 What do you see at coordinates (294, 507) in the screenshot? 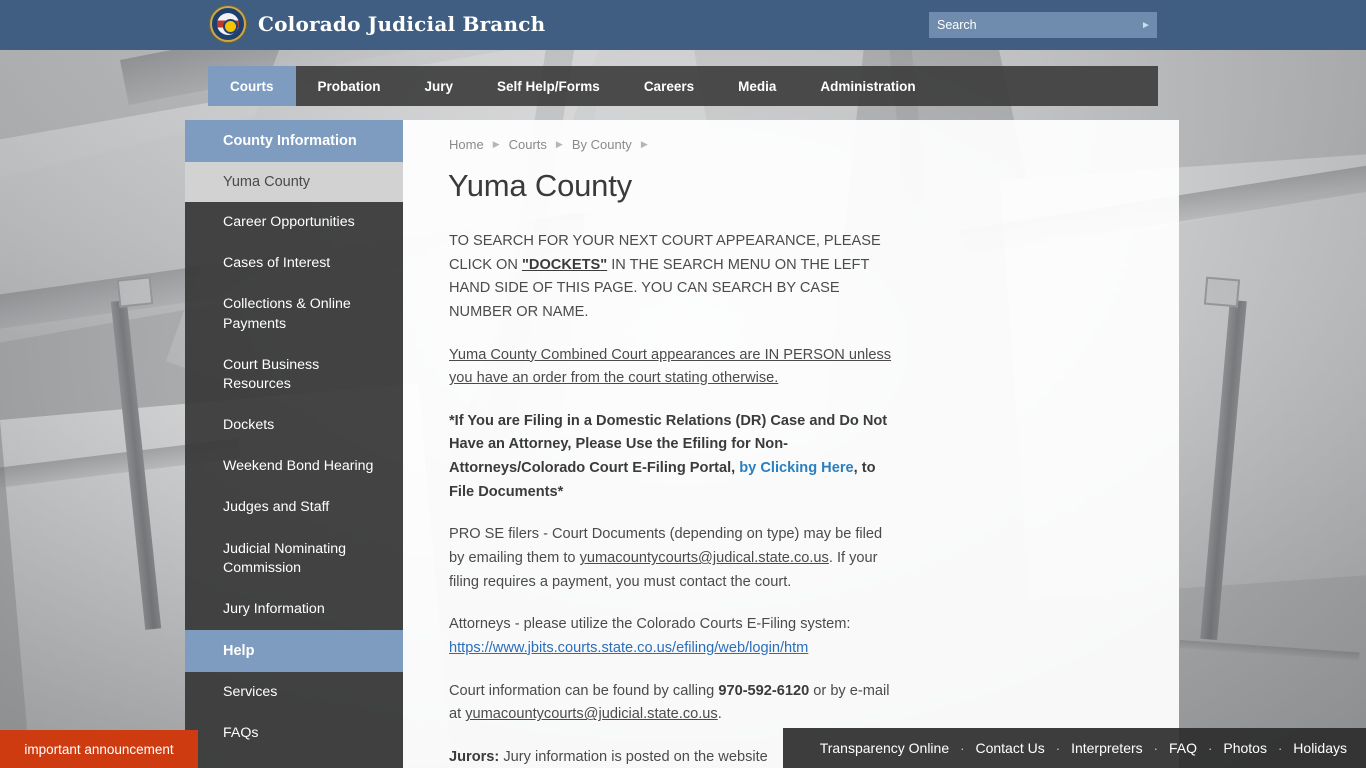
I see `sidebar-item-judges-and-staff: Judges and Staff` at bounding box center [294, 507].